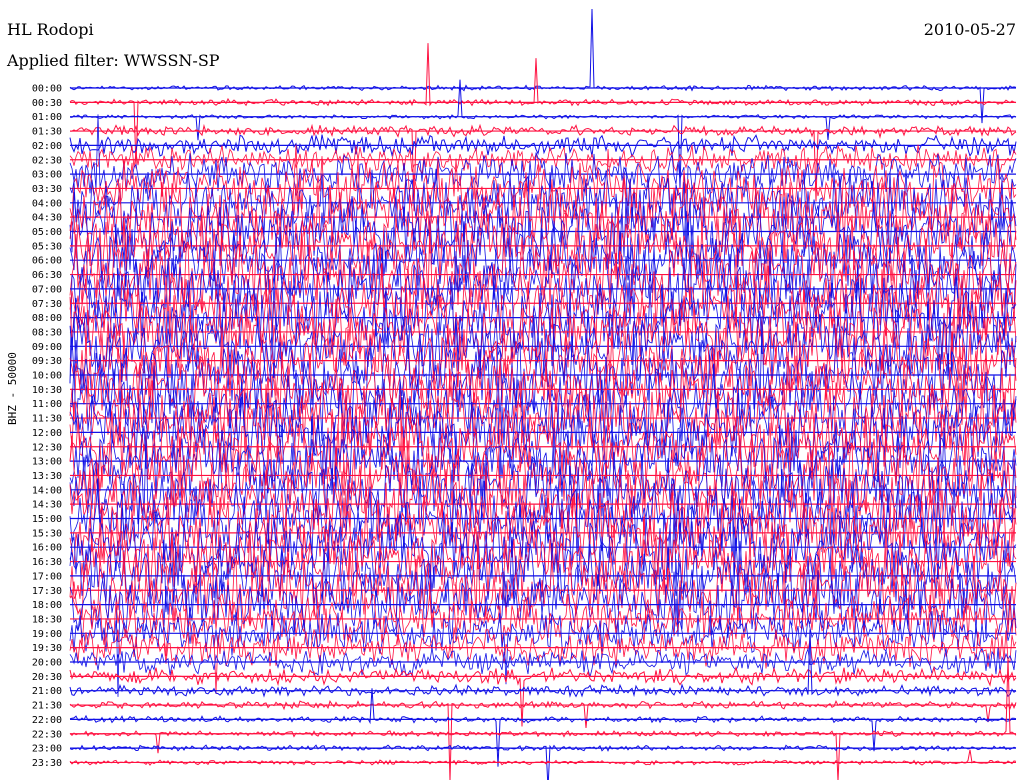 The image size is (1024, 780). Describe the element at coordinates (47, 605) in the screenshot. I see `tick-label: 18:00` at that location.